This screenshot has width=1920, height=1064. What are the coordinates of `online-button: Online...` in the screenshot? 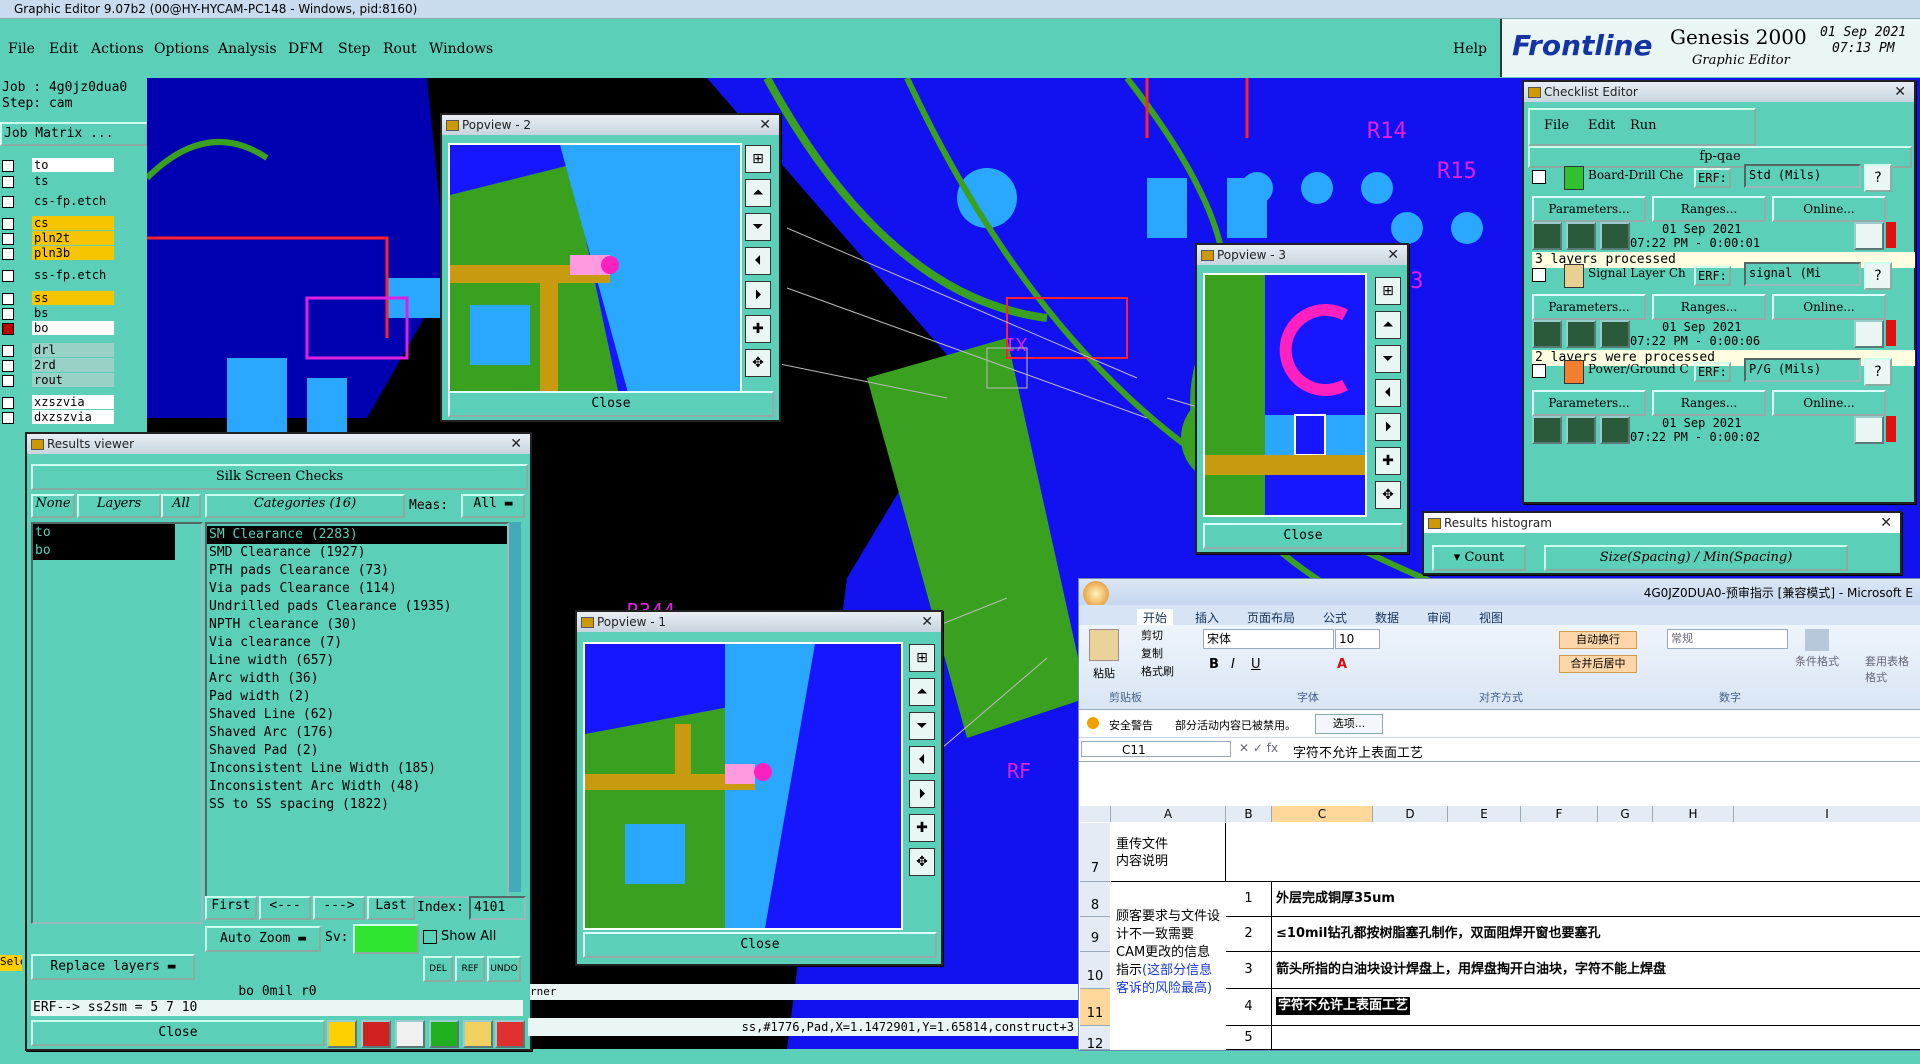 It's located at (1829, 307).